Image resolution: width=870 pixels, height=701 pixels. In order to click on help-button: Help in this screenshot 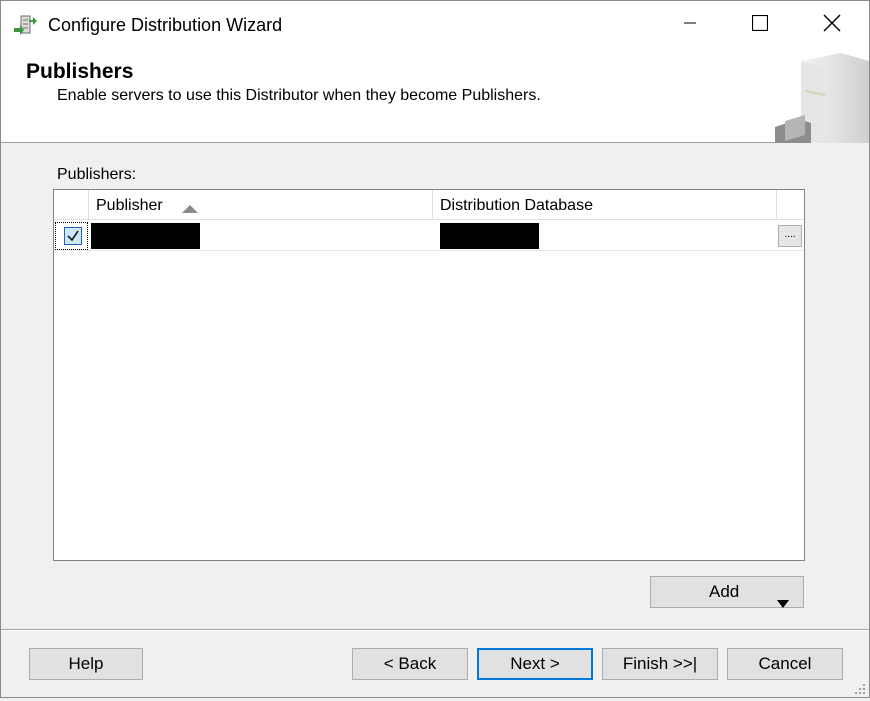, I will do `click(86, 664)`.